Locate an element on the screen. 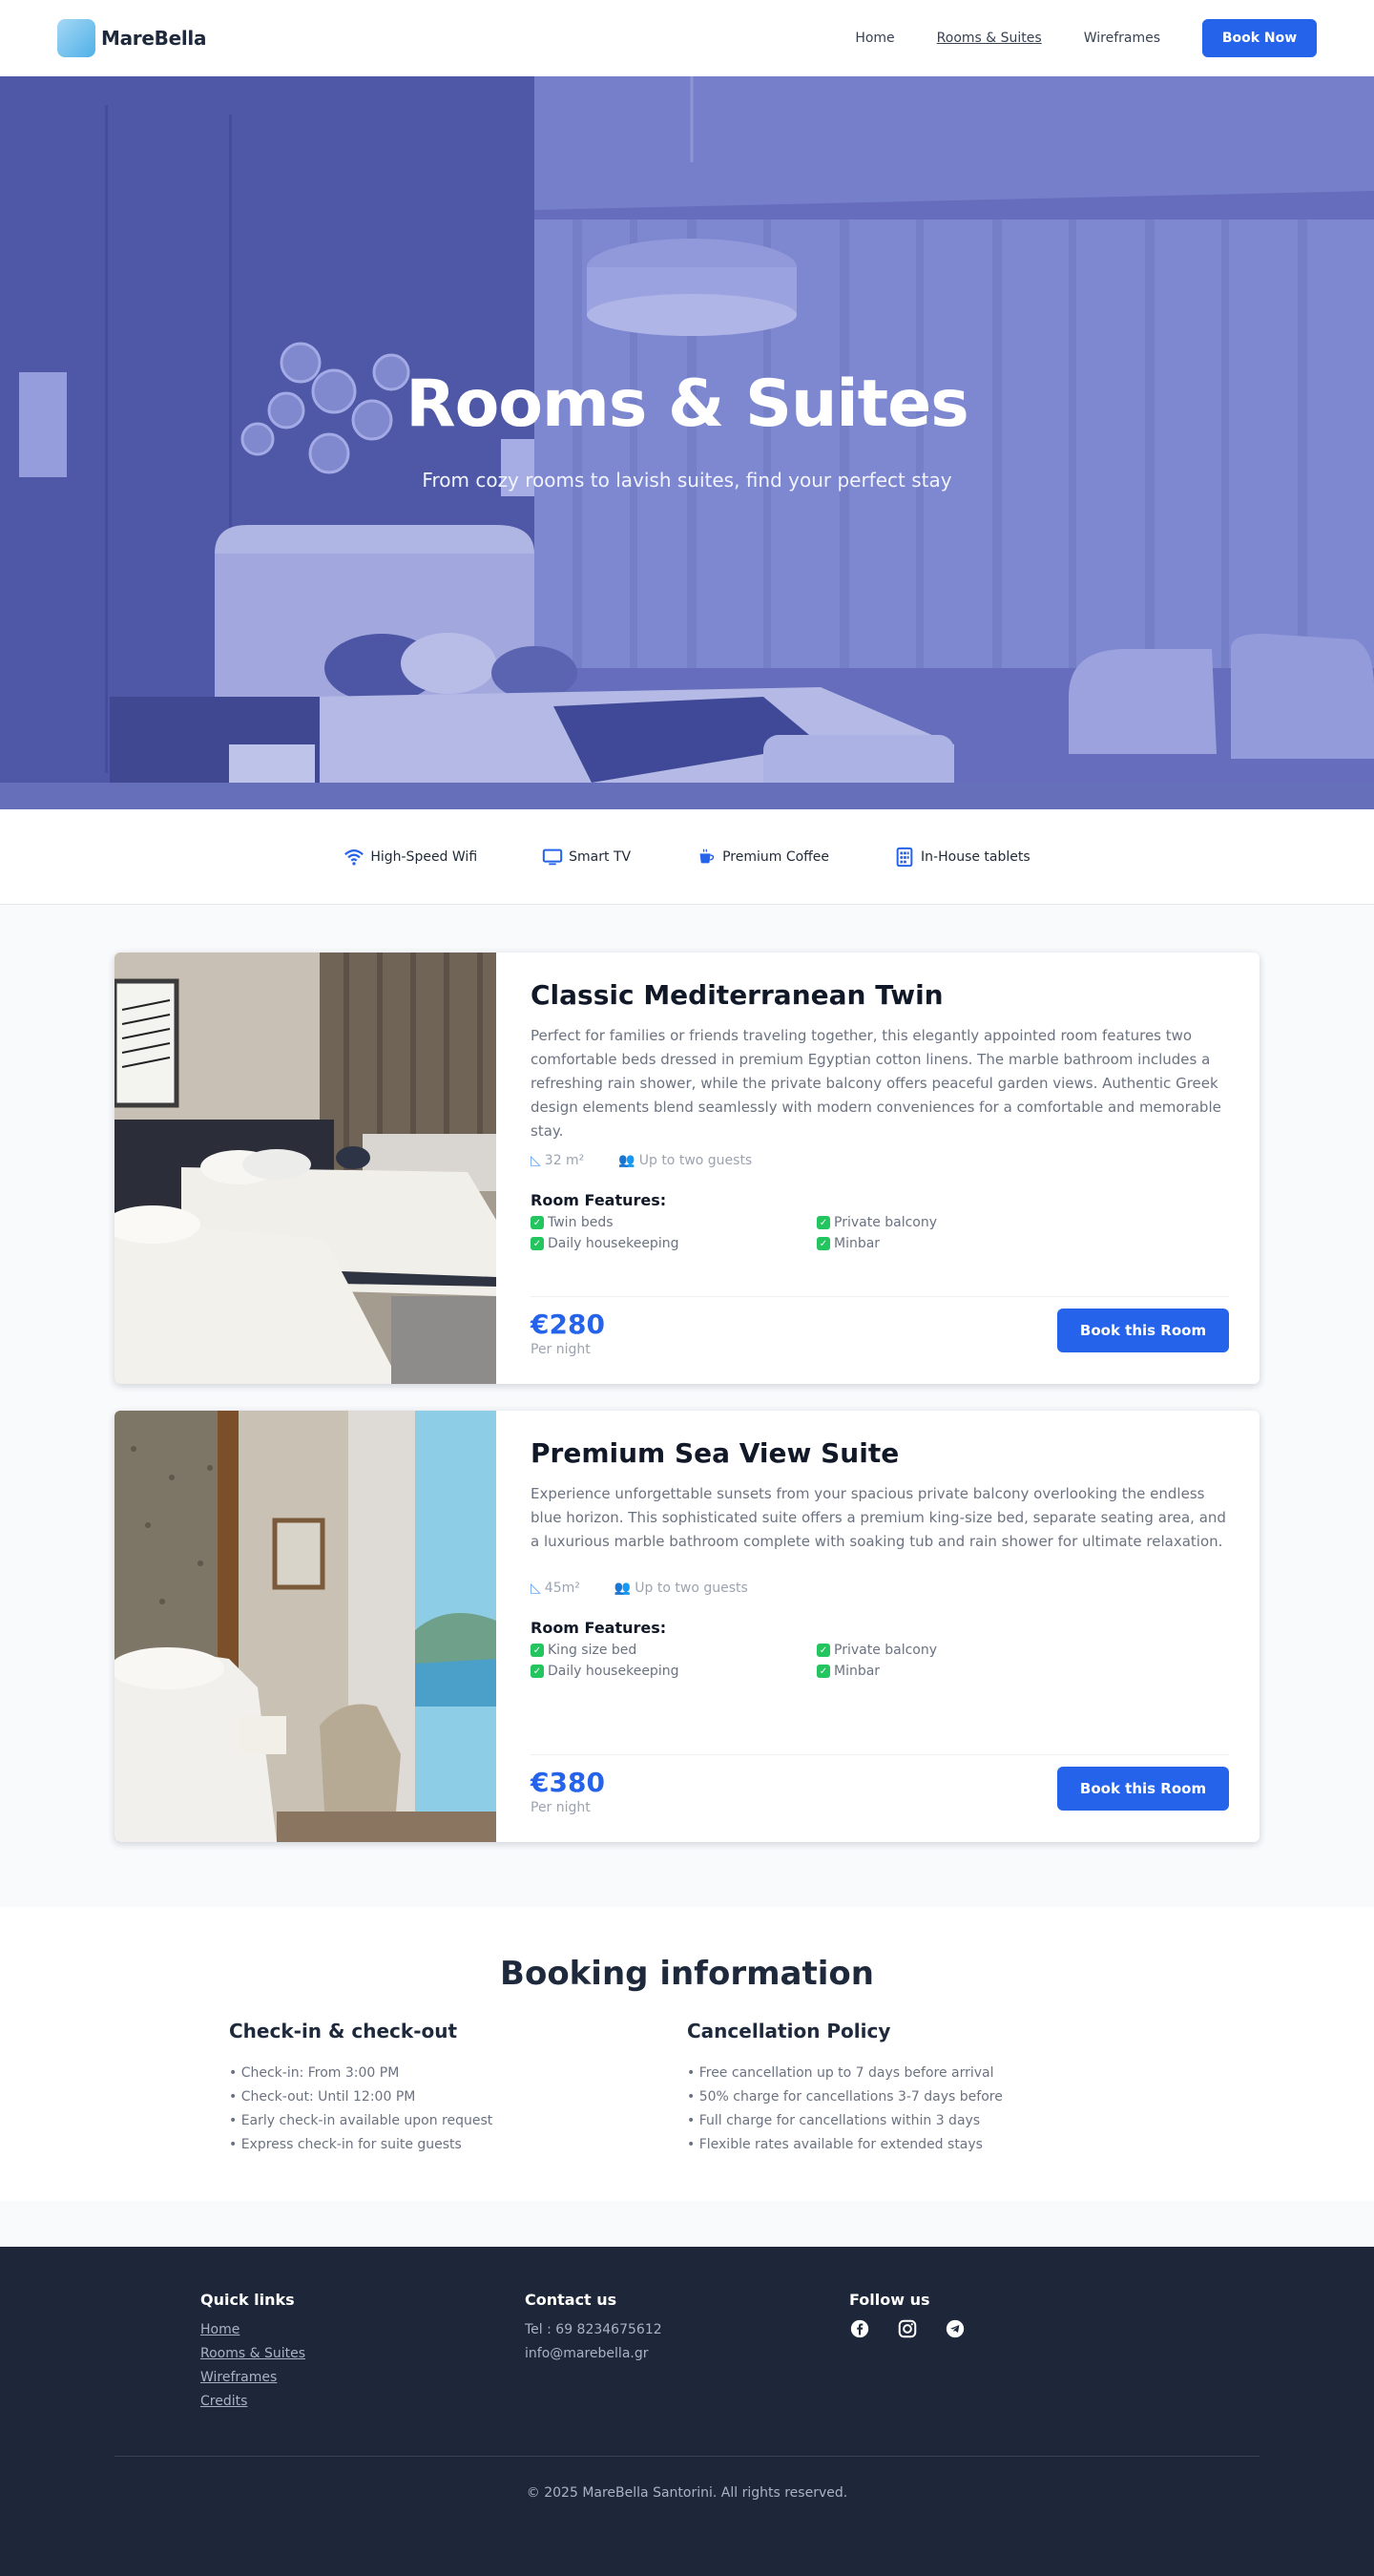  amenity-tablets: In-House tablets is located at coordinates (962, 857).